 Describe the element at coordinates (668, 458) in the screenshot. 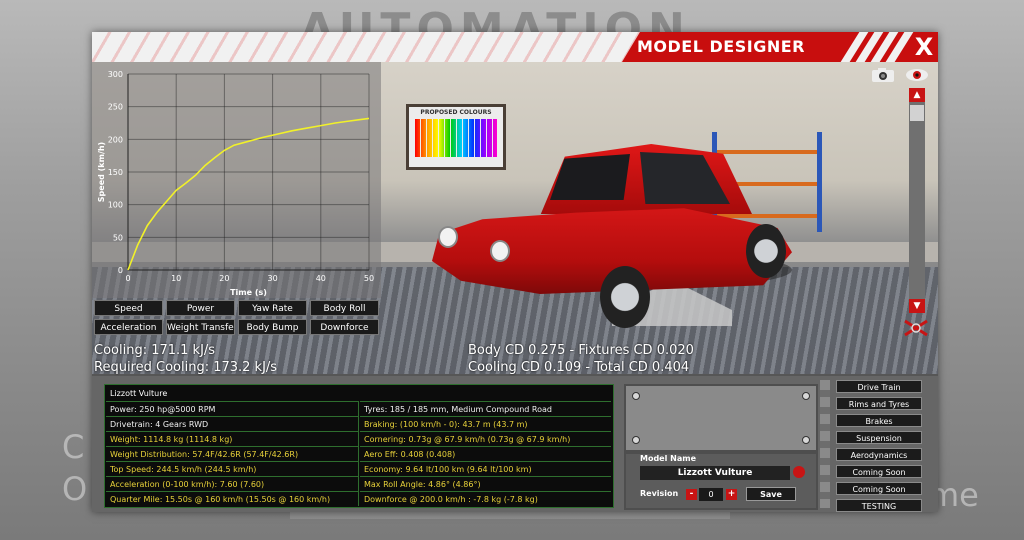

I see `model-name-label: Model Name` at that location.